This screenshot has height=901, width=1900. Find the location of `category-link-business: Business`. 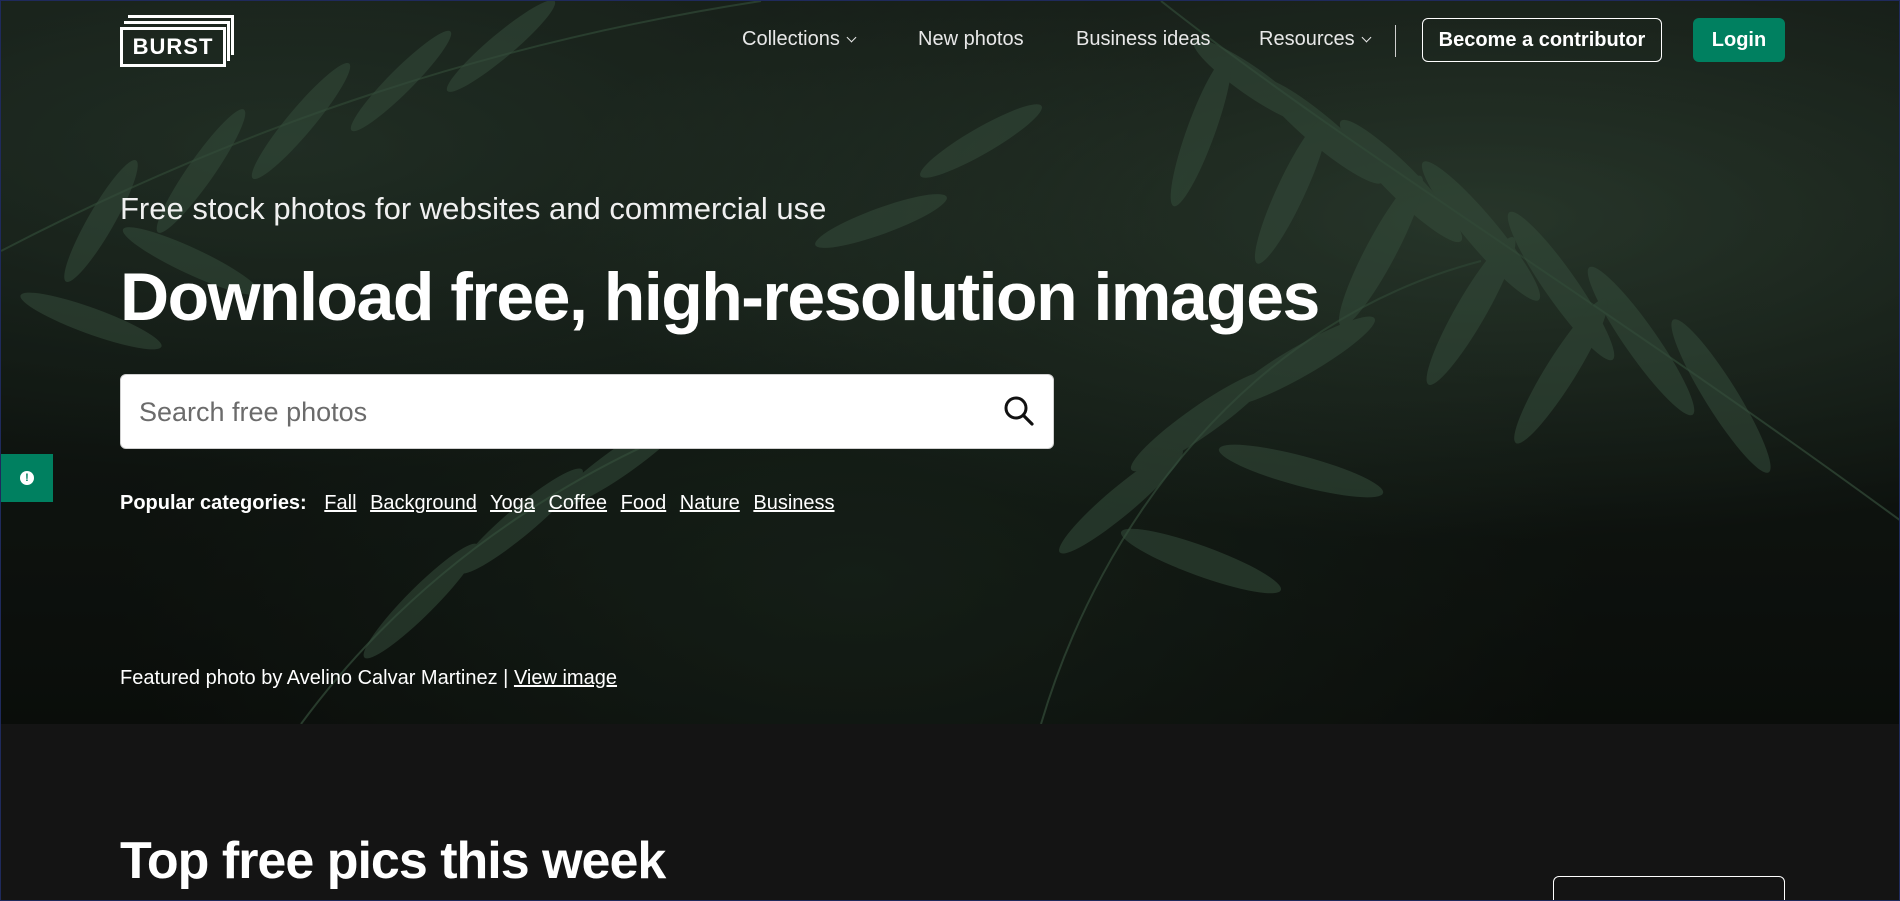

category-link-business: Business is located at coordinates (793, 503).